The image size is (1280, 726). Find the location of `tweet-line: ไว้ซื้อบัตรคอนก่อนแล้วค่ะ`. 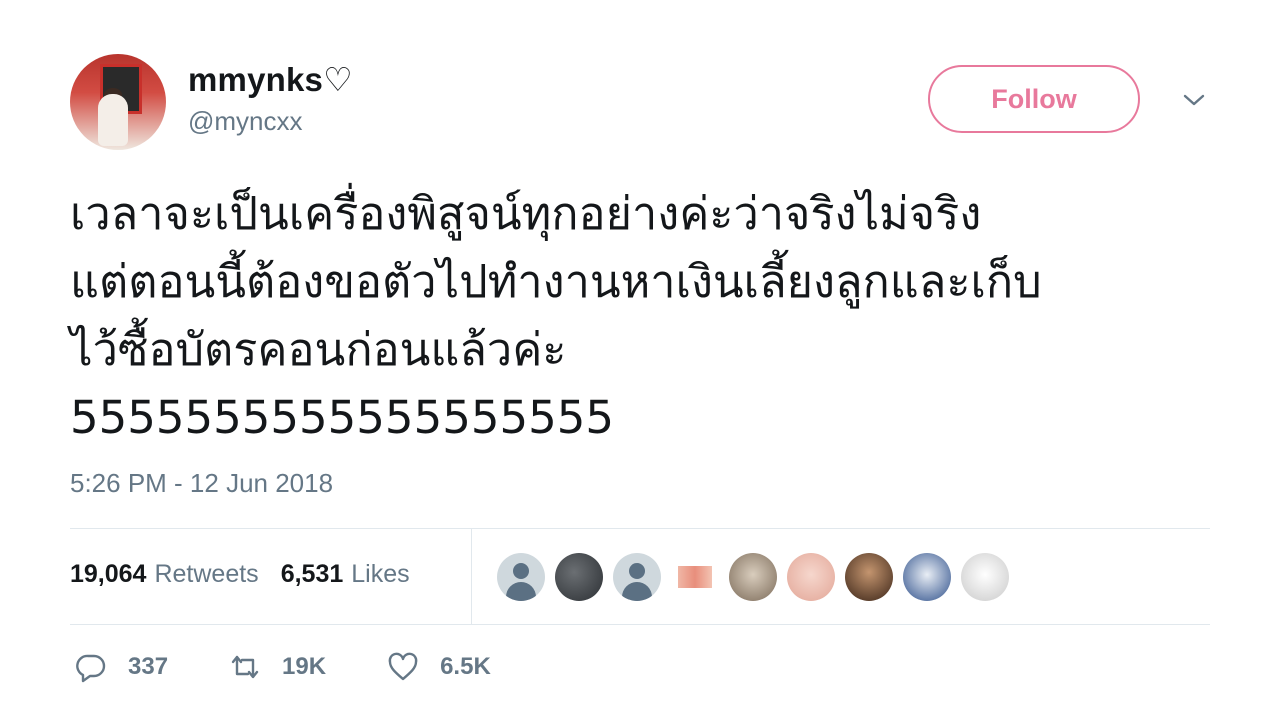

tweet-line: ไว้ซื้อบัตรคอนก่อนแล้วค่ะ is located at coordinates (318, 349).